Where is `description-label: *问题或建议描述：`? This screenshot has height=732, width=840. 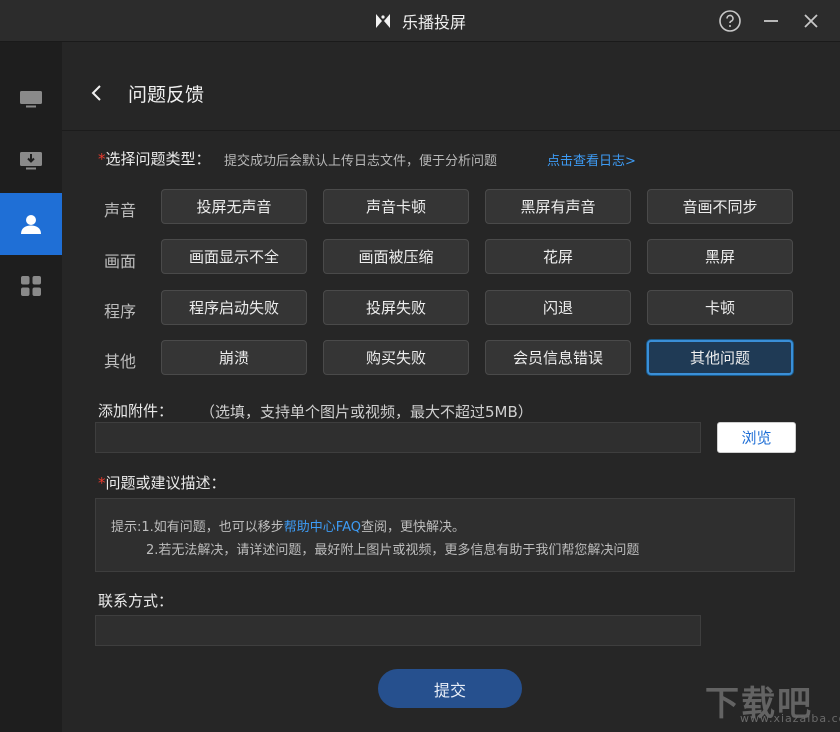
description-label: *问题或建议描述： is located at coordinates (162, 482).